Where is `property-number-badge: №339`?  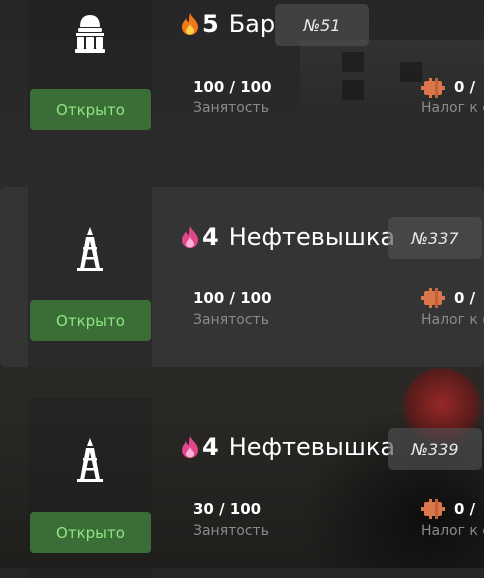 property-number-badge: №339 is located at coordinates (435, 449).